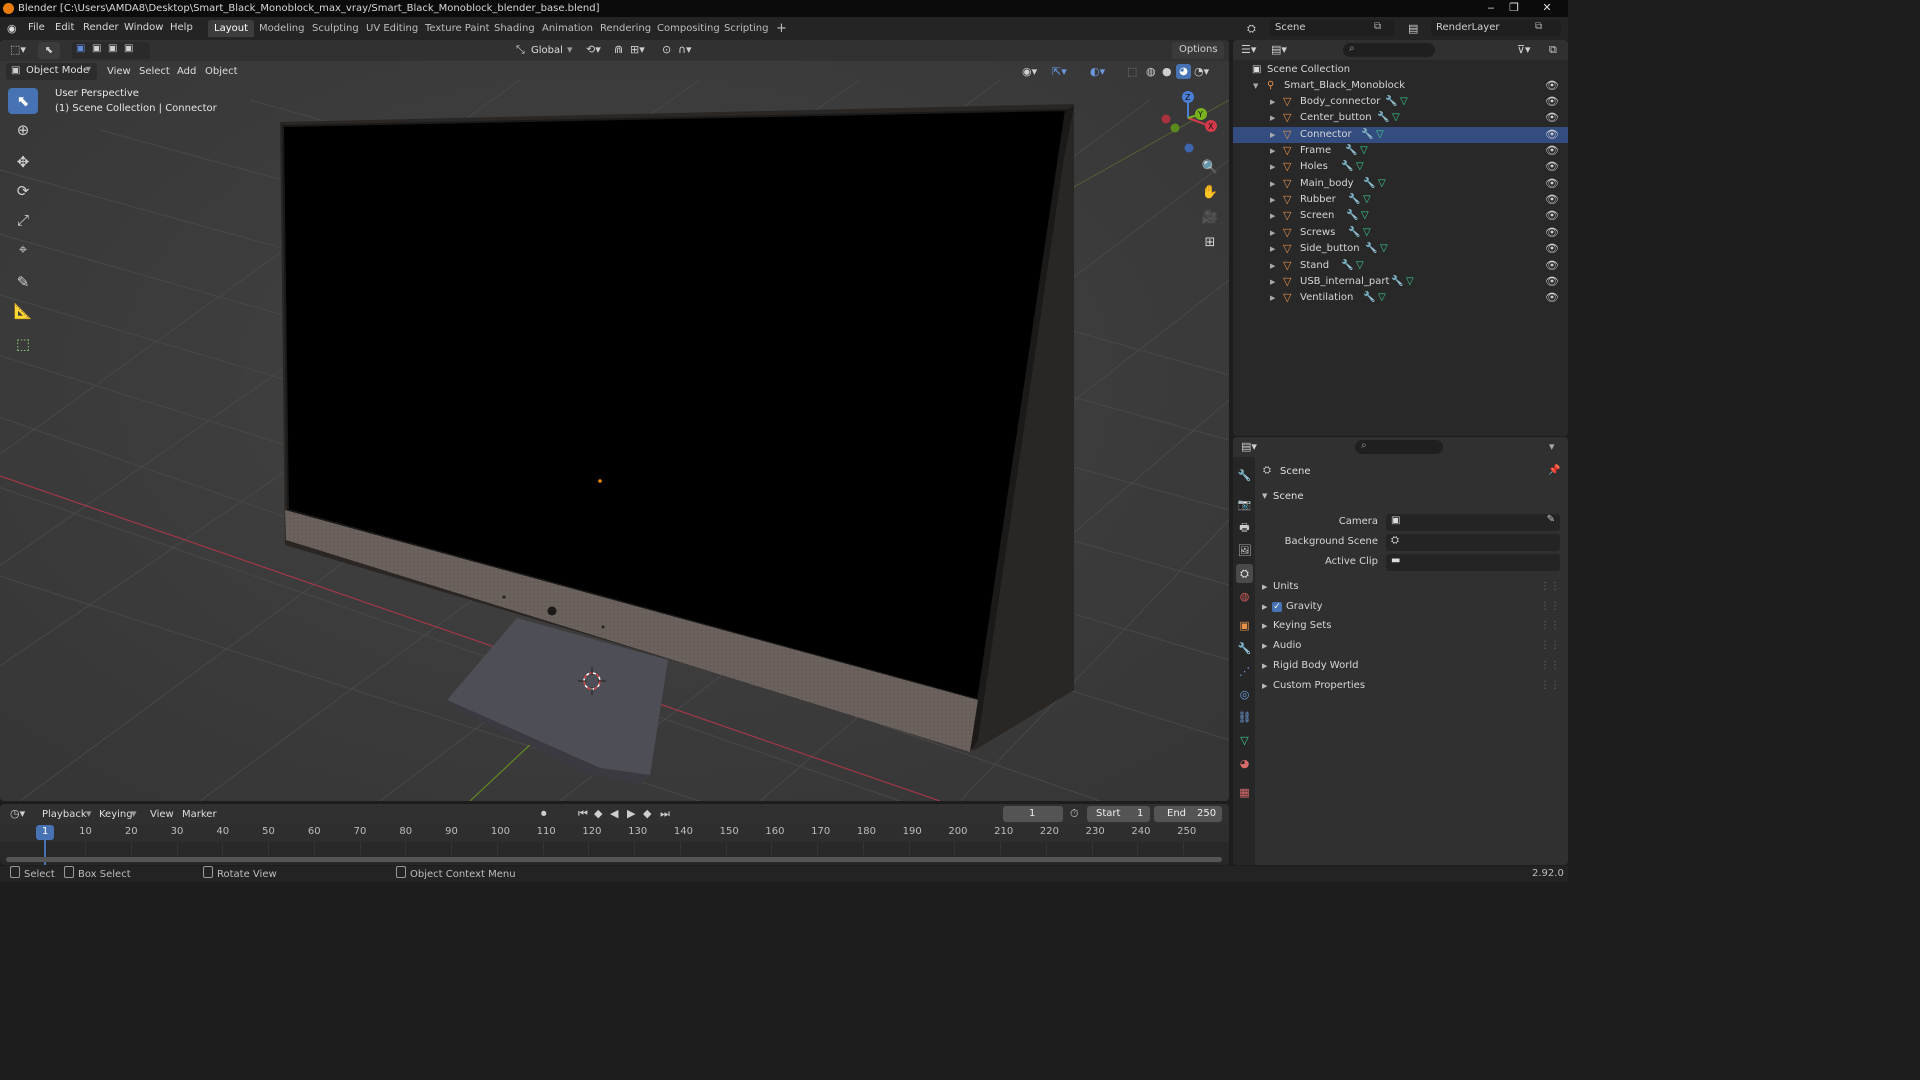 The width and height of the screenshot is (1920, 1080). I want to click on outliner-row-object: ▶ ▽ Holes 🔧 ▽ 👁, so click(1400, 167).